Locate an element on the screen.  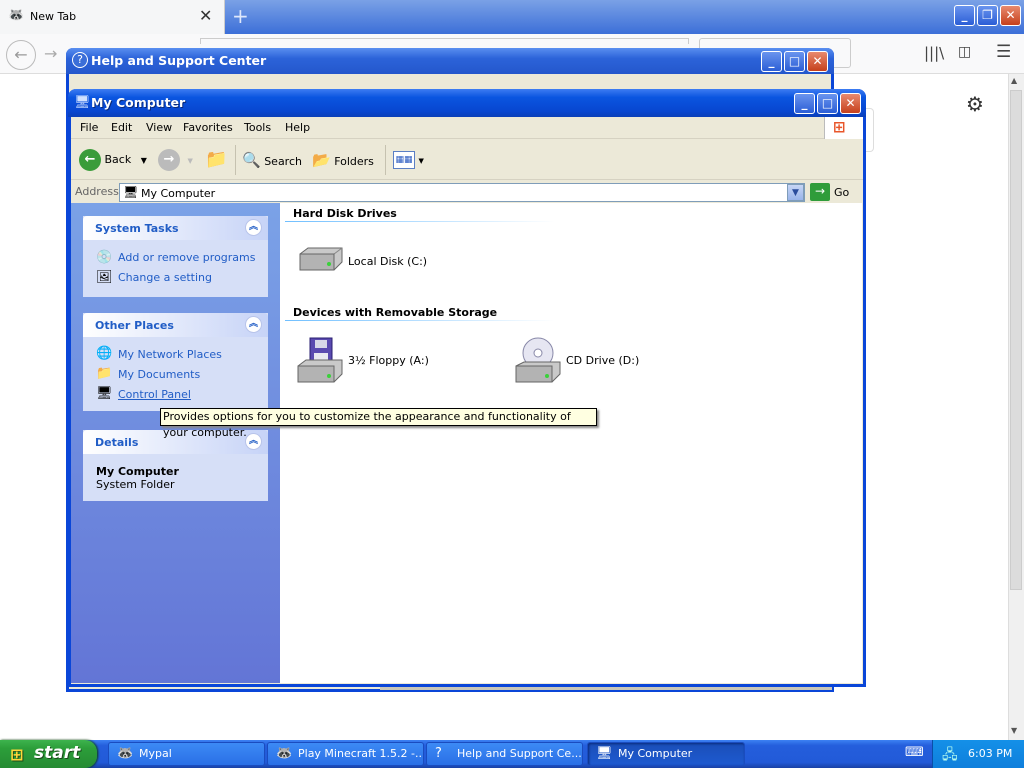
views-button: ▦▦ ▼ is located at coordinates (408, 160).